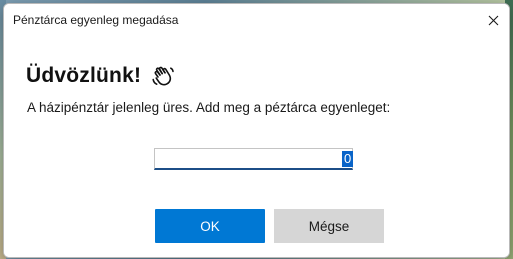 The image size is (513, 259). What do you see at coordinates (84, 75) in the screenshot?
I see `welcome-text: Üdvözlünk!` at bounding box center [84, 75].